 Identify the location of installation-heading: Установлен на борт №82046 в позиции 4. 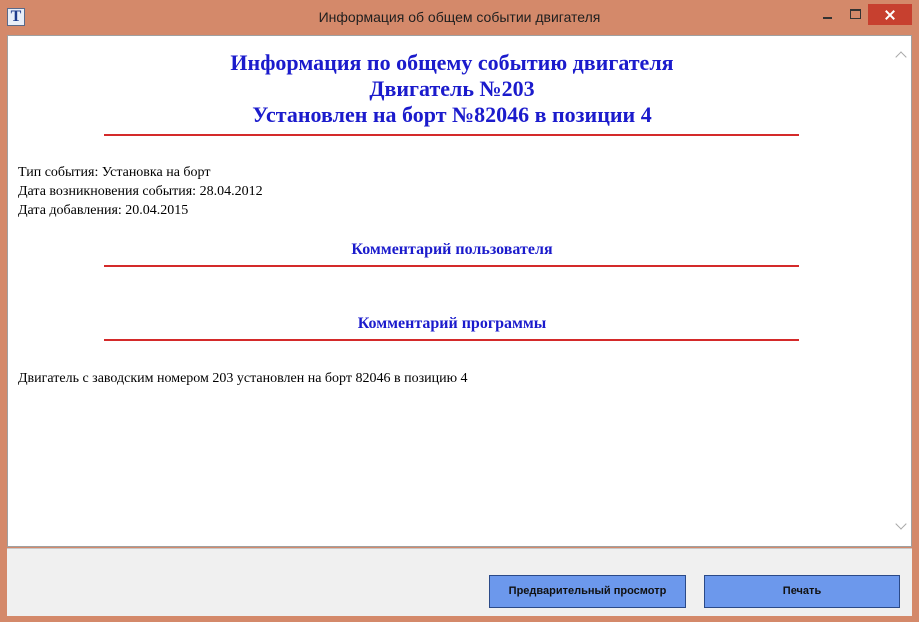
(452, 114).